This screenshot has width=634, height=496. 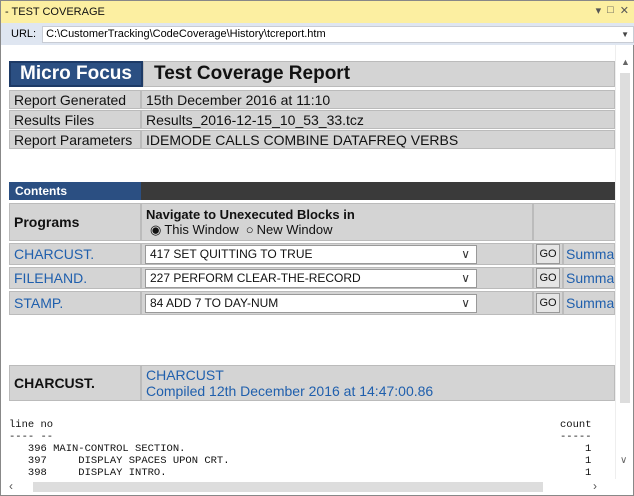 What do you see at coordinates (75, 303) in the screenshot?
I see `program-link: STAMP.` at bounding box center [75, 303].